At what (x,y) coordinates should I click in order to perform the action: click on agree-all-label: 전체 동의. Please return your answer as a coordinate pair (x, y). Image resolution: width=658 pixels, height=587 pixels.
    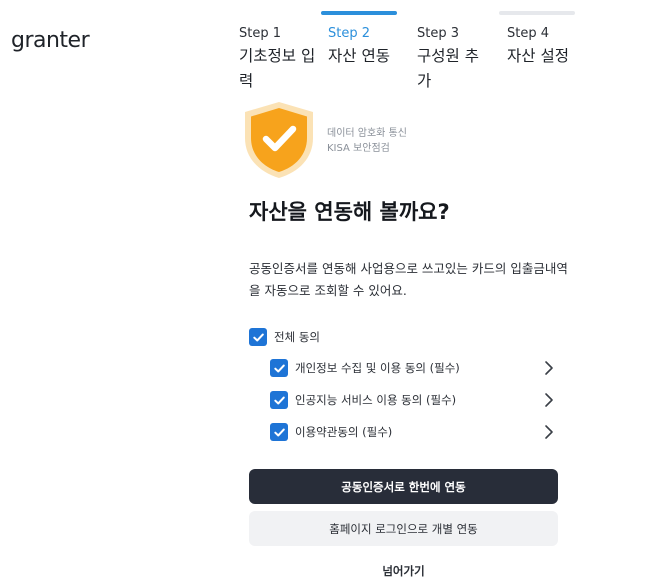
    Looking at the image, I should click on (297, 337).